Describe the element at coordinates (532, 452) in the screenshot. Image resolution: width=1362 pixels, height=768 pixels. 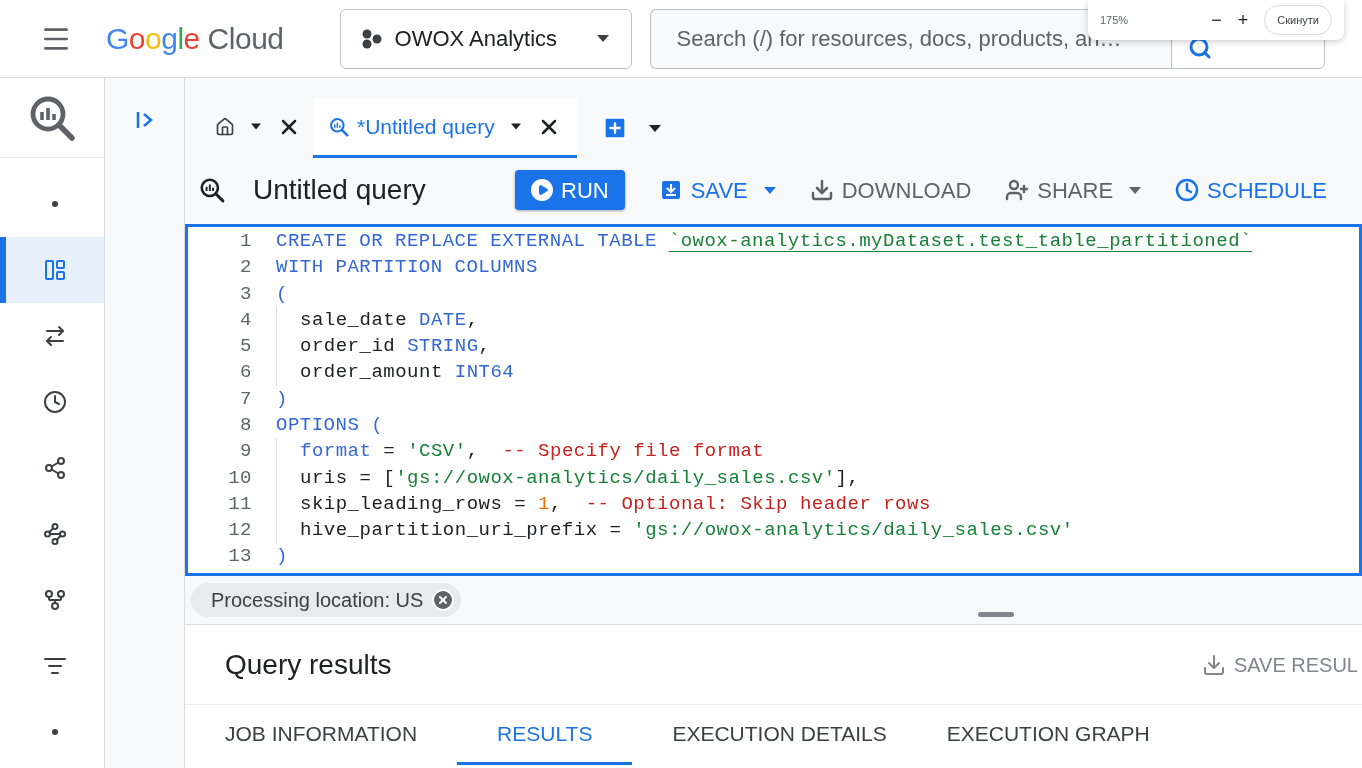
I see `code-line: format = 'CSV', -- Specify file format` at that location.